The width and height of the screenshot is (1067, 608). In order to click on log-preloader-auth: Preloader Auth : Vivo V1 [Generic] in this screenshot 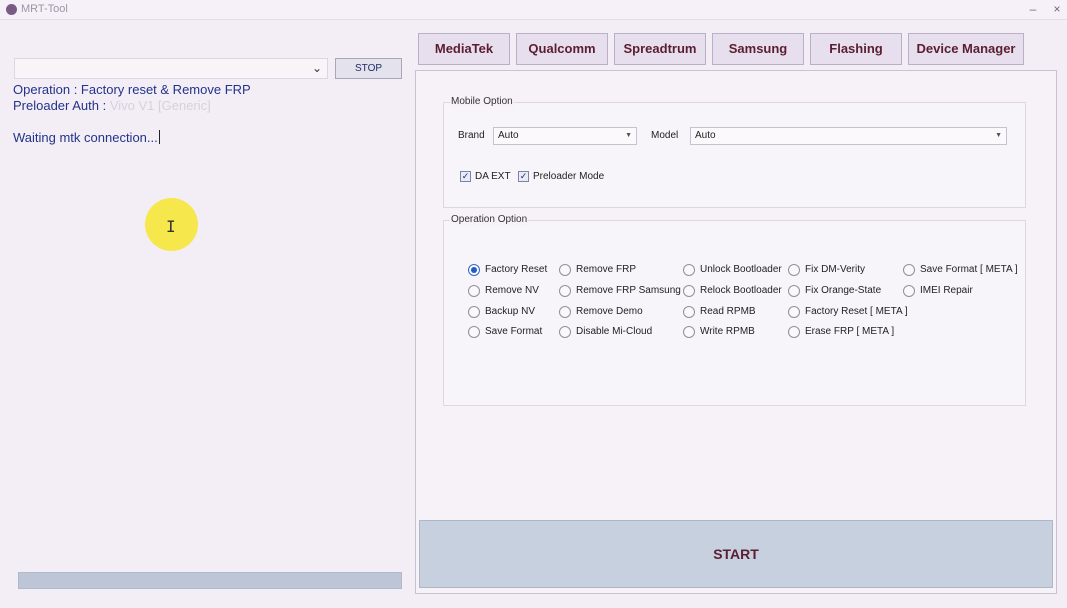, I will do `click(112, 105)`.